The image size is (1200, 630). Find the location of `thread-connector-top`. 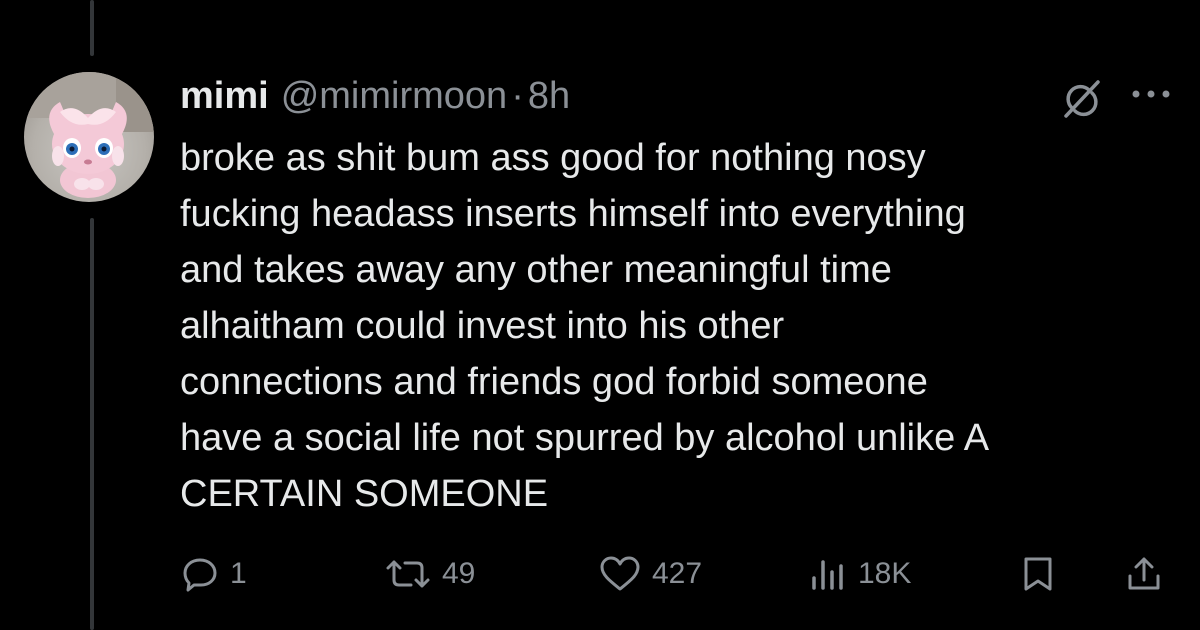

thread-connector-top is located at coordinates (92, 28).